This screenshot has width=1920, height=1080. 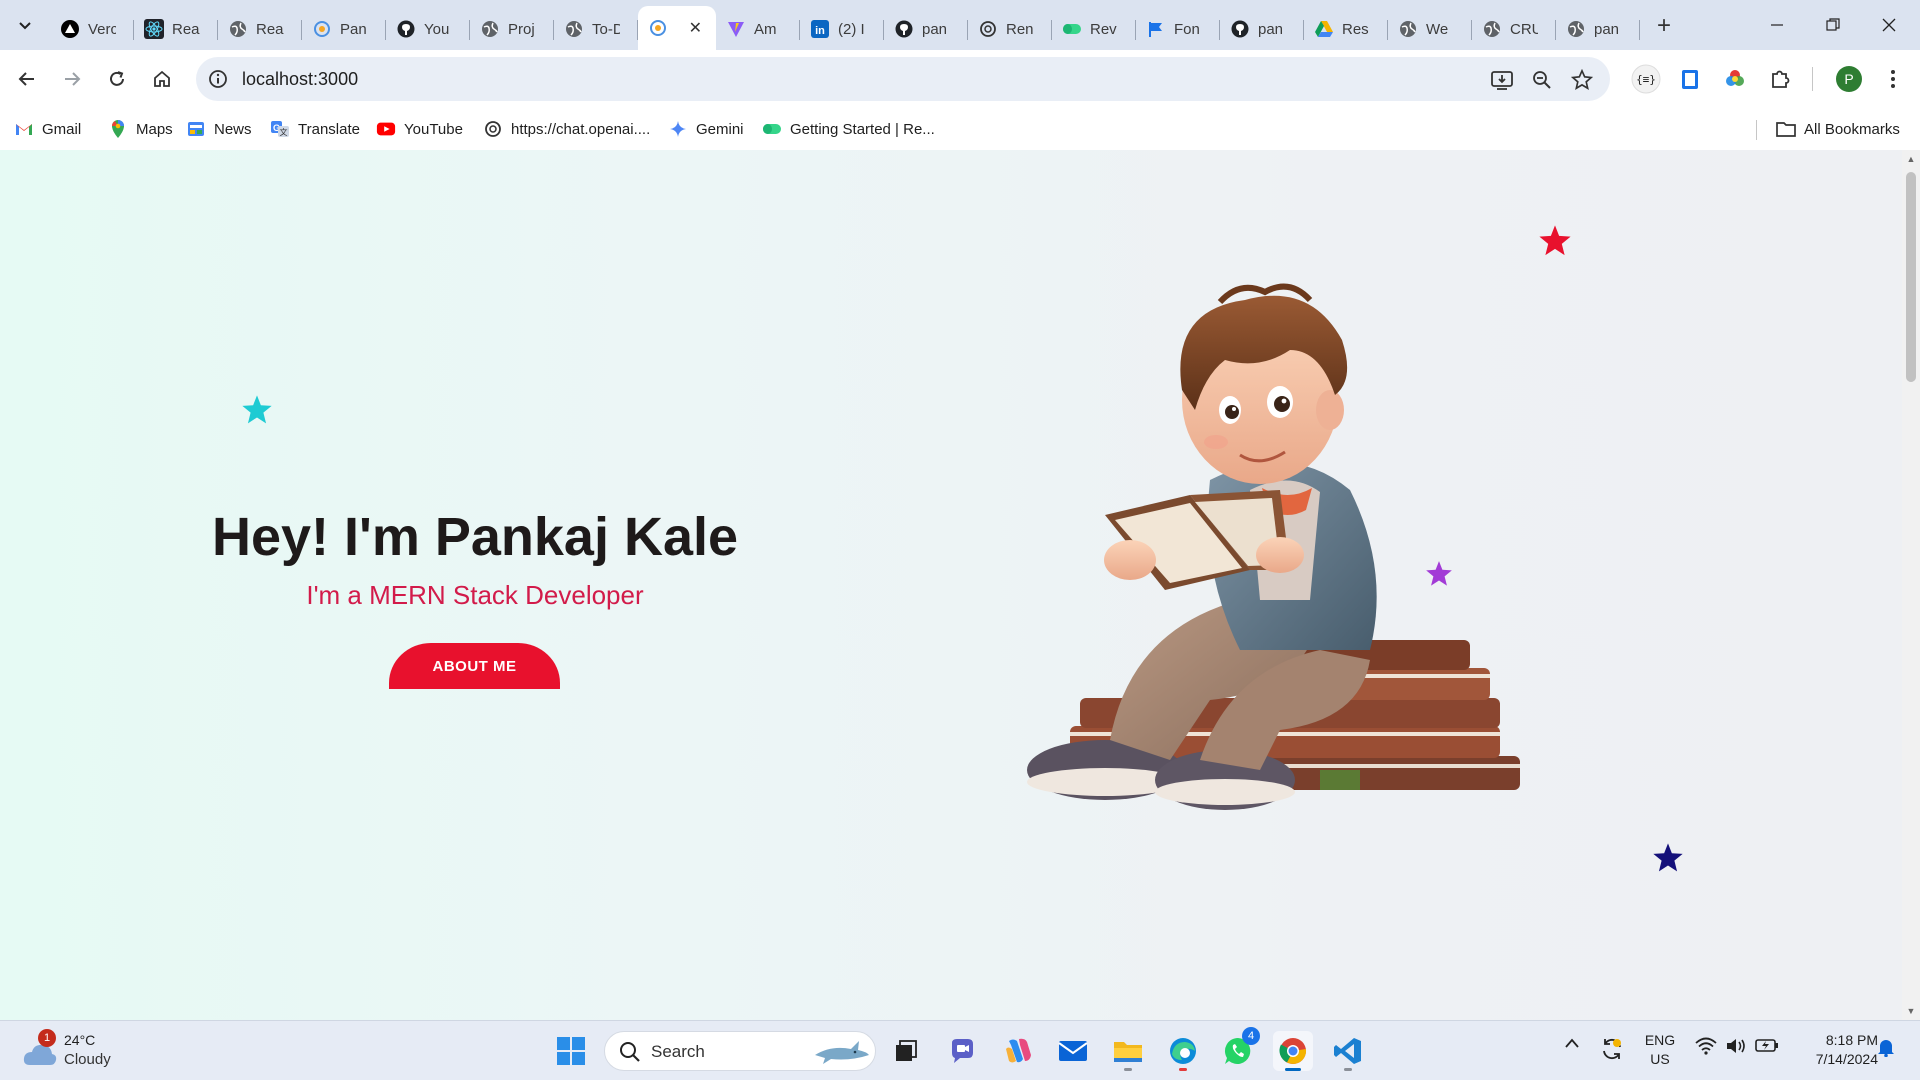 What do you see at coordinates (92, 29) in the screenshot?
I see `tab: Verc` at bounding box center [92, 29].